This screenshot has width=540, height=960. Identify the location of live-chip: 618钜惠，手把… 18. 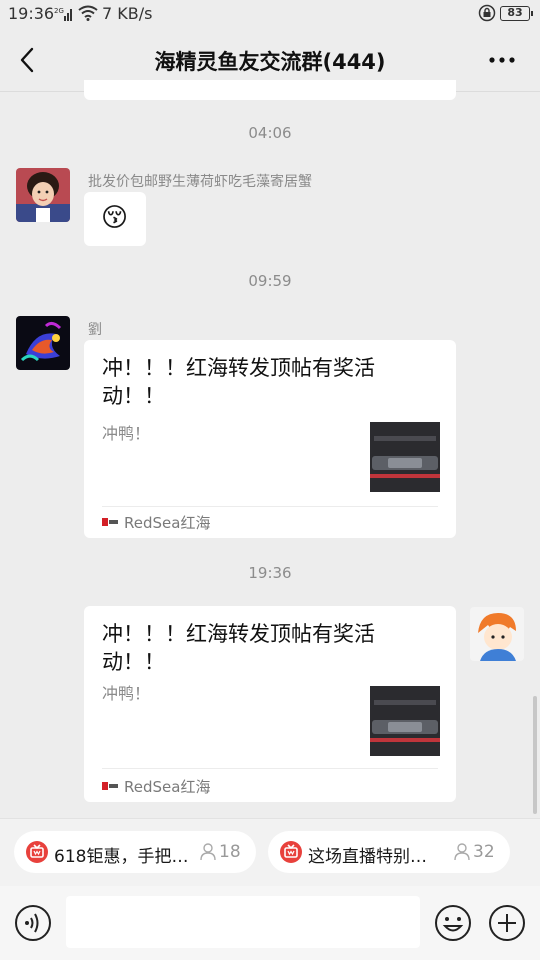
(135, 852).